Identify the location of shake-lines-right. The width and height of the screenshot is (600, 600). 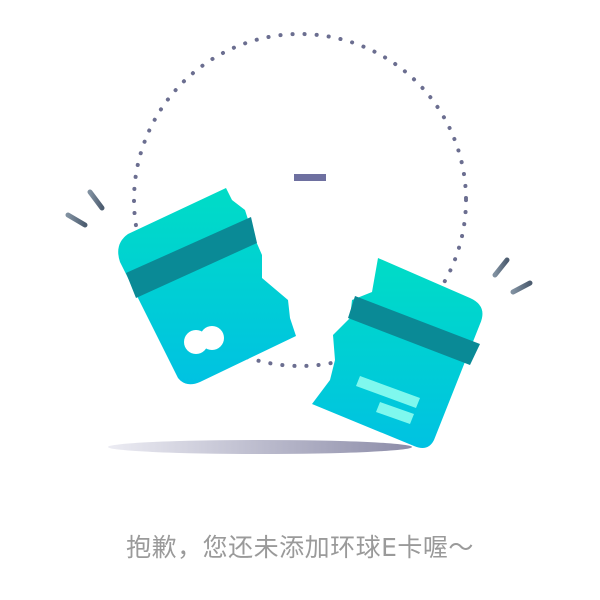
(516, 287).